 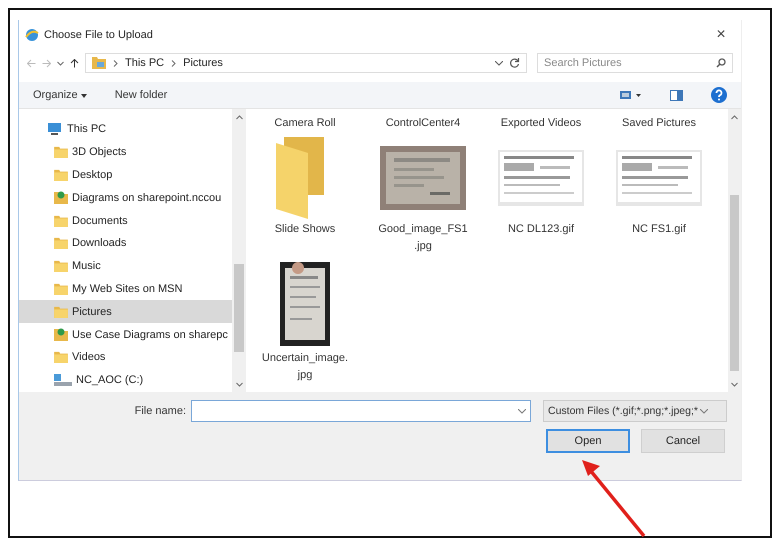 I want to click on breadcrumb: Pictures, so click(x=203, y=63).